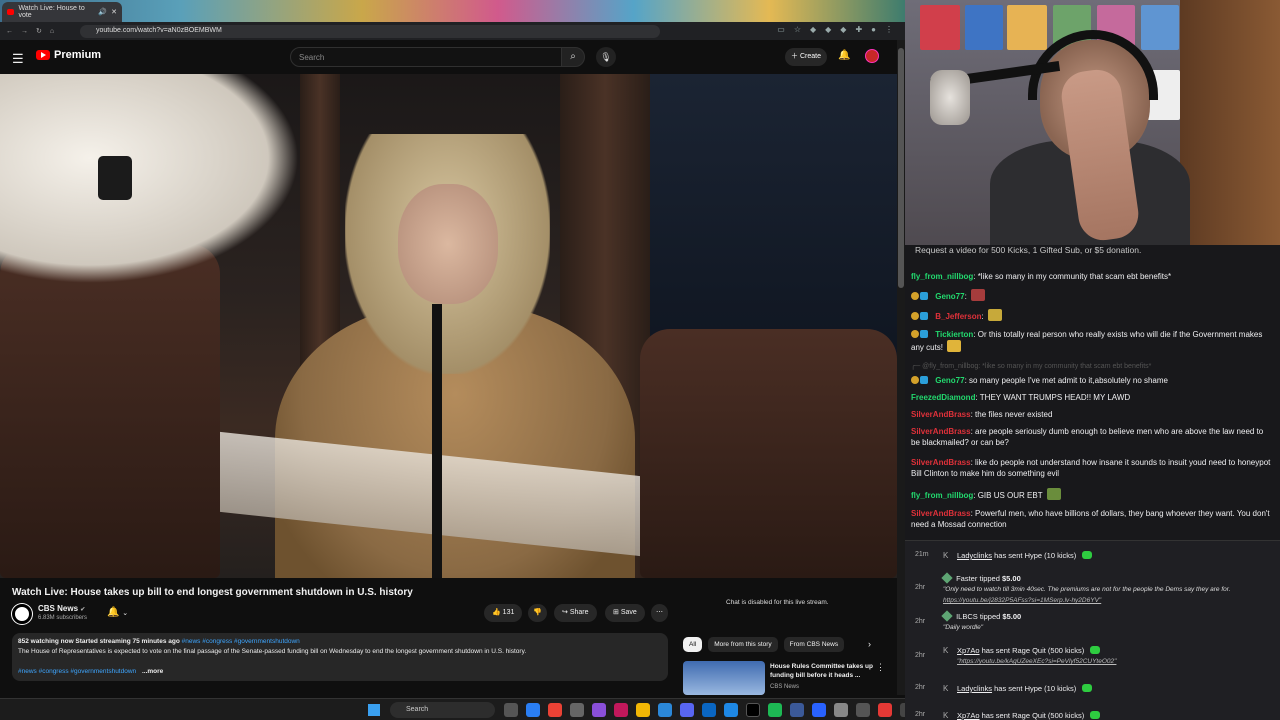 The image size is (1280, 720). I want to click on youtube-premium-logo: Premium, so click(68, 55).